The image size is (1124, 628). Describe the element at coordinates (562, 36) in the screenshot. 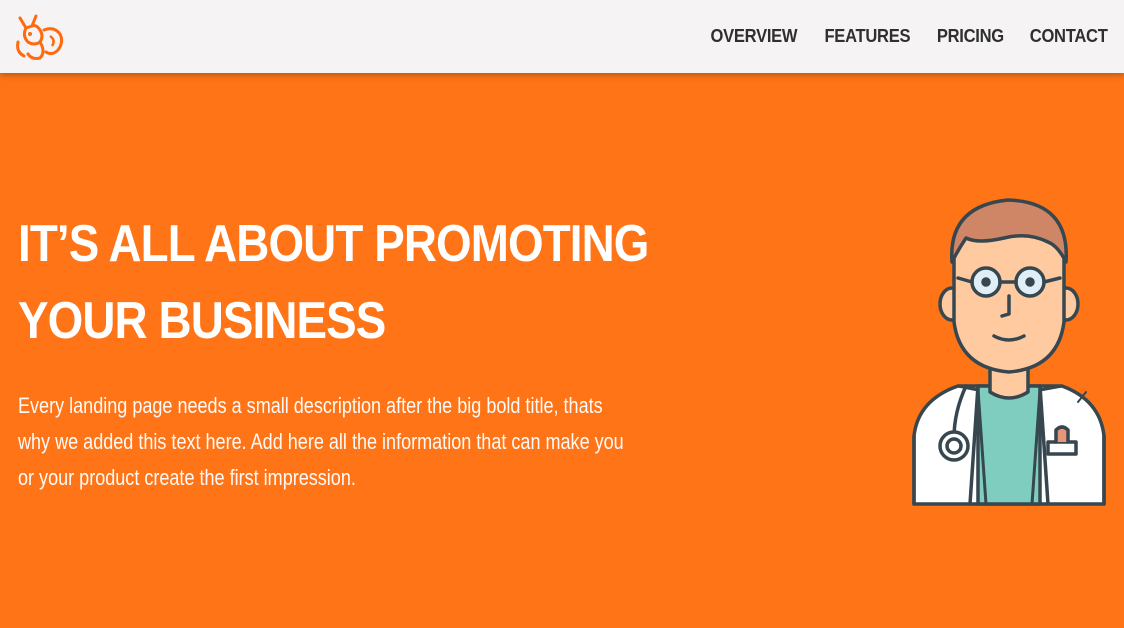

I see `navbar: OVERVIEW FEATURES PRICING CONTACT` at that location.